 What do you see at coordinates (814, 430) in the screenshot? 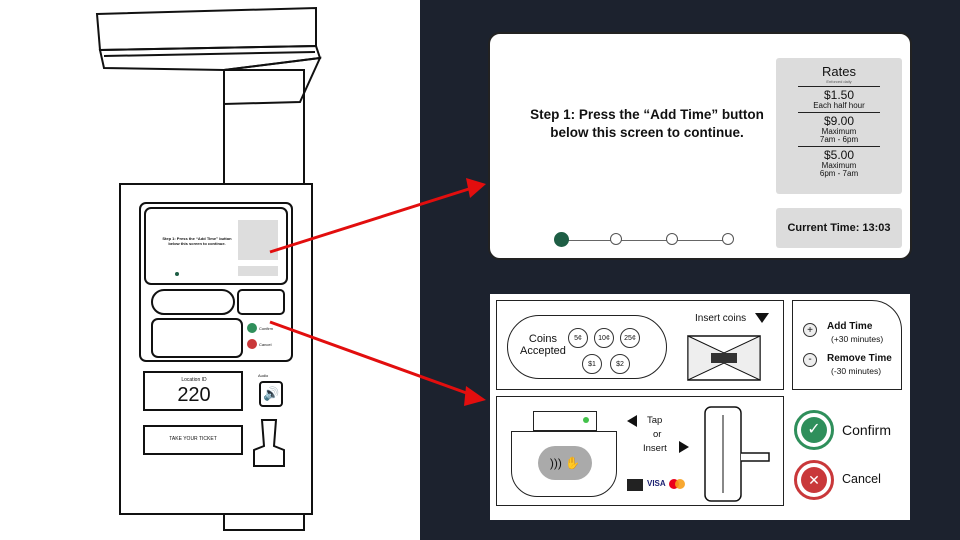
I see `confirm-icon: ✓` at bounding box center [814, 430].